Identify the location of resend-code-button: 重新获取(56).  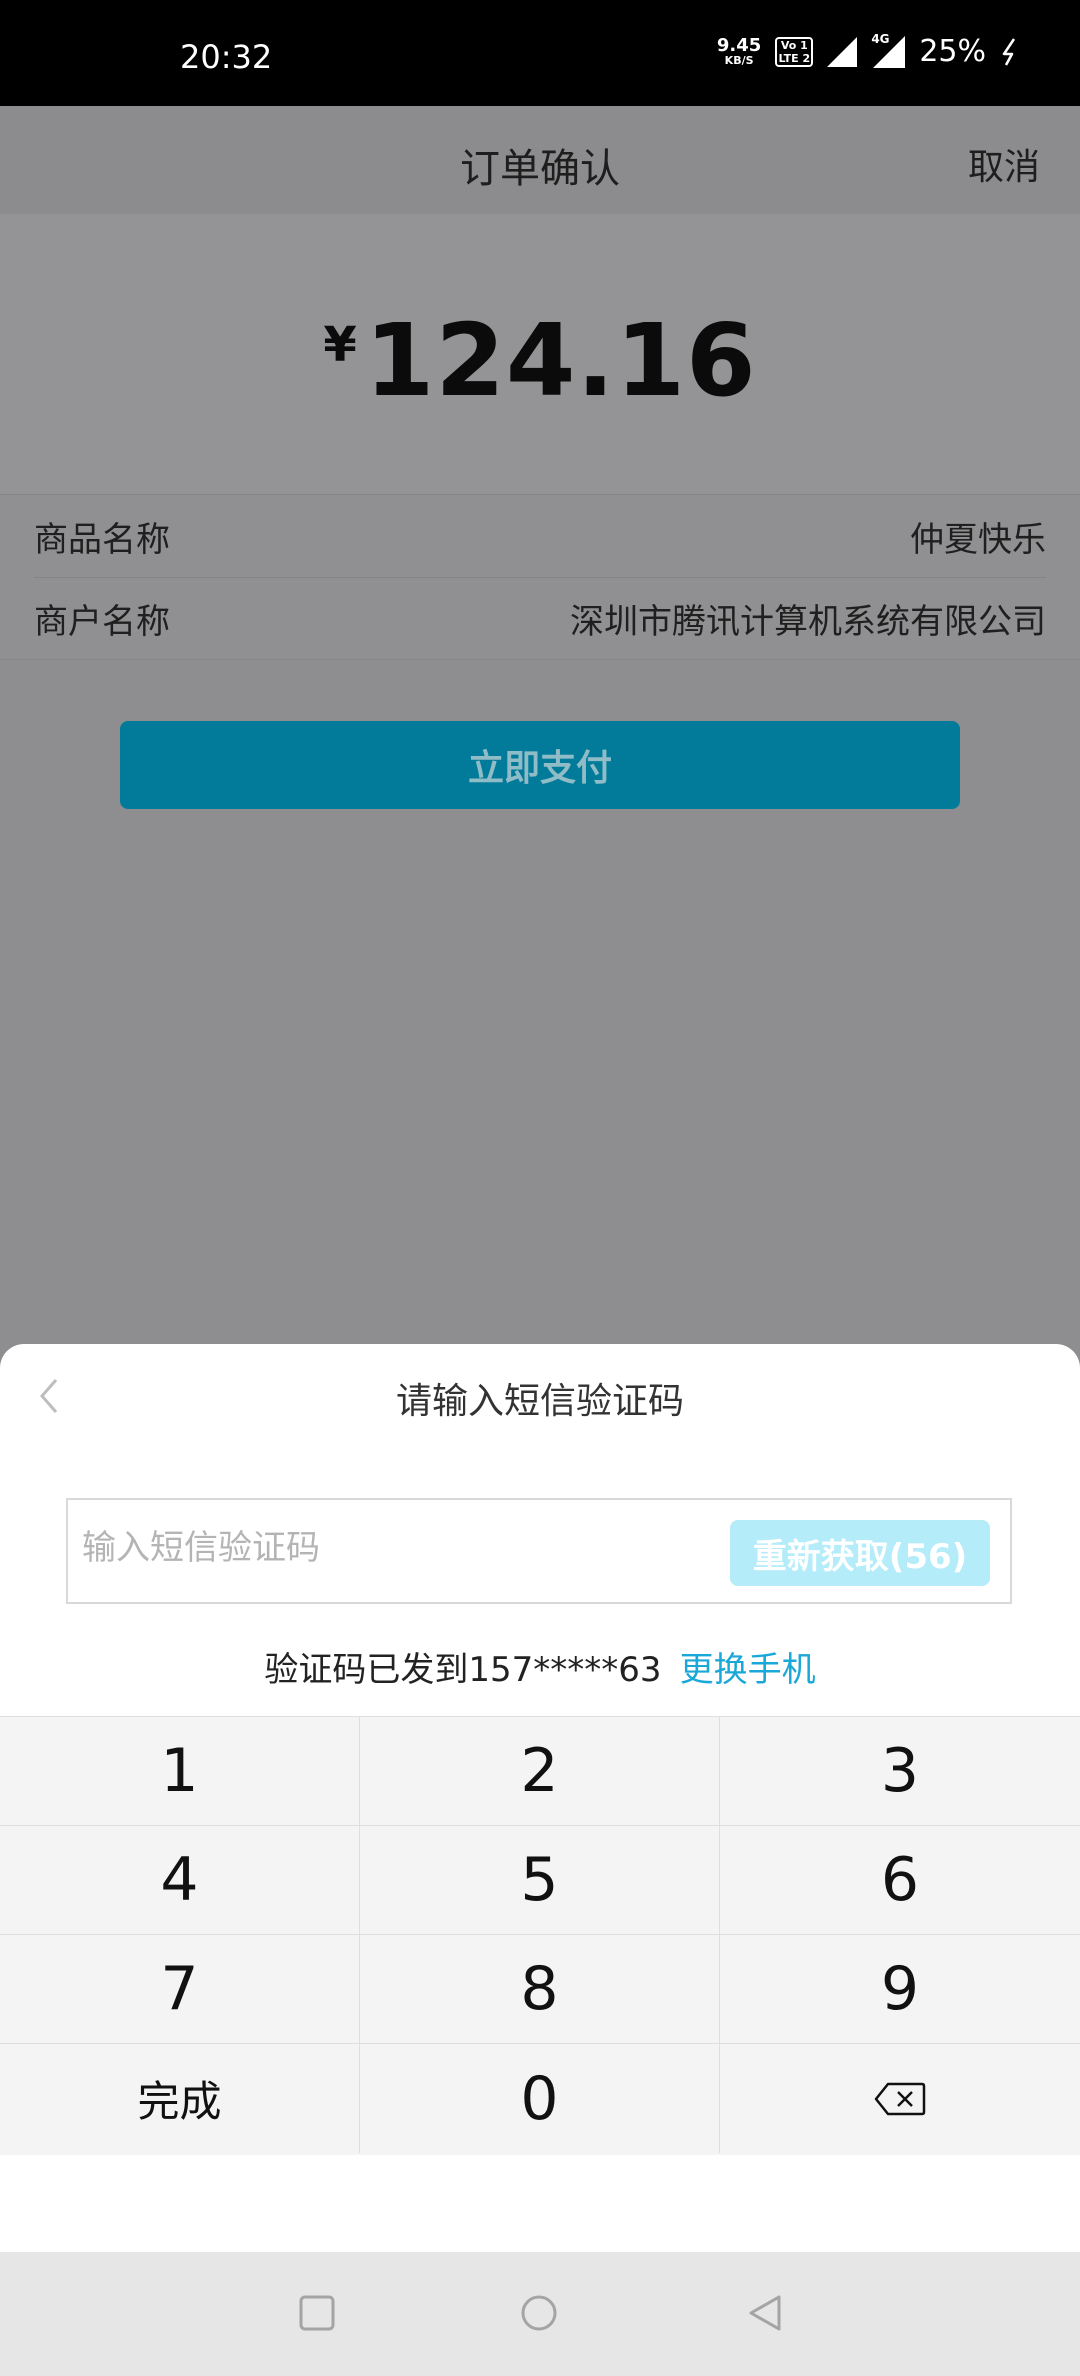
(860, 1553).